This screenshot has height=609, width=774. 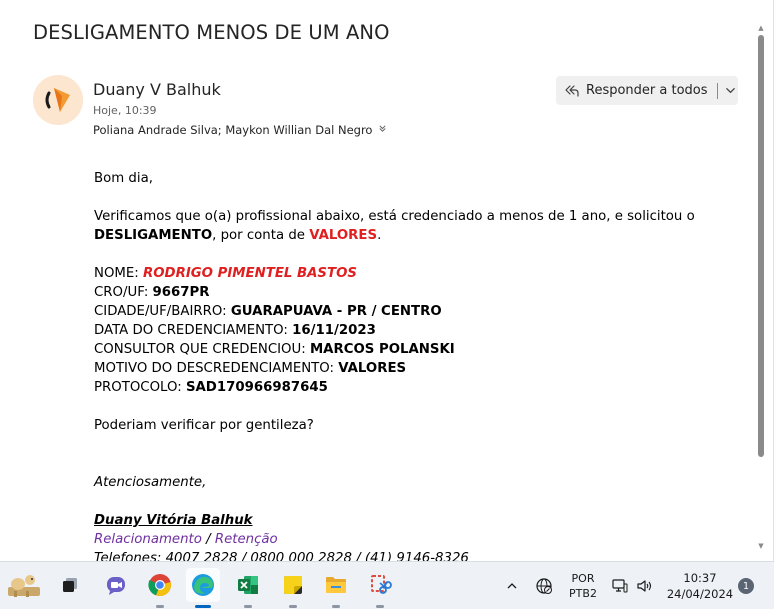 What do you see at coordinates (380, 585) in the screenshot?
I see `snipping-tool-icon` at bounding box center [380, 585].